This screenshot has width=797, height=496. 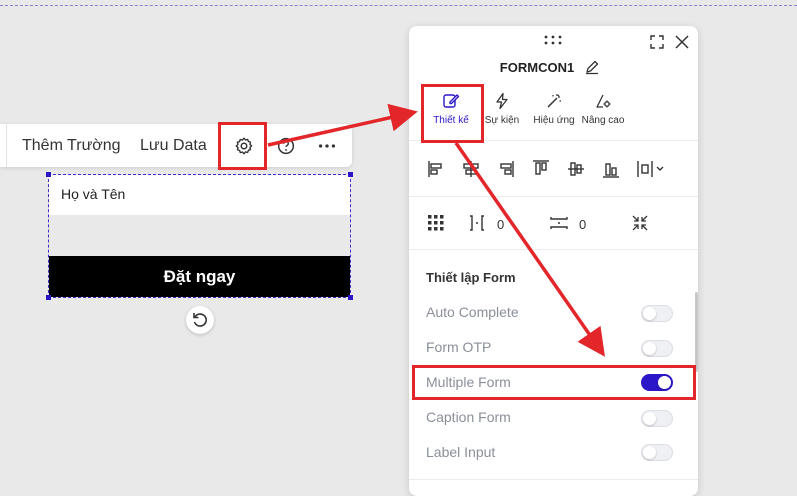 What do you see at coordinates (592, 67) in the screenshot?
I see `rename-pencil-icon` at bounding box center [592, 67].